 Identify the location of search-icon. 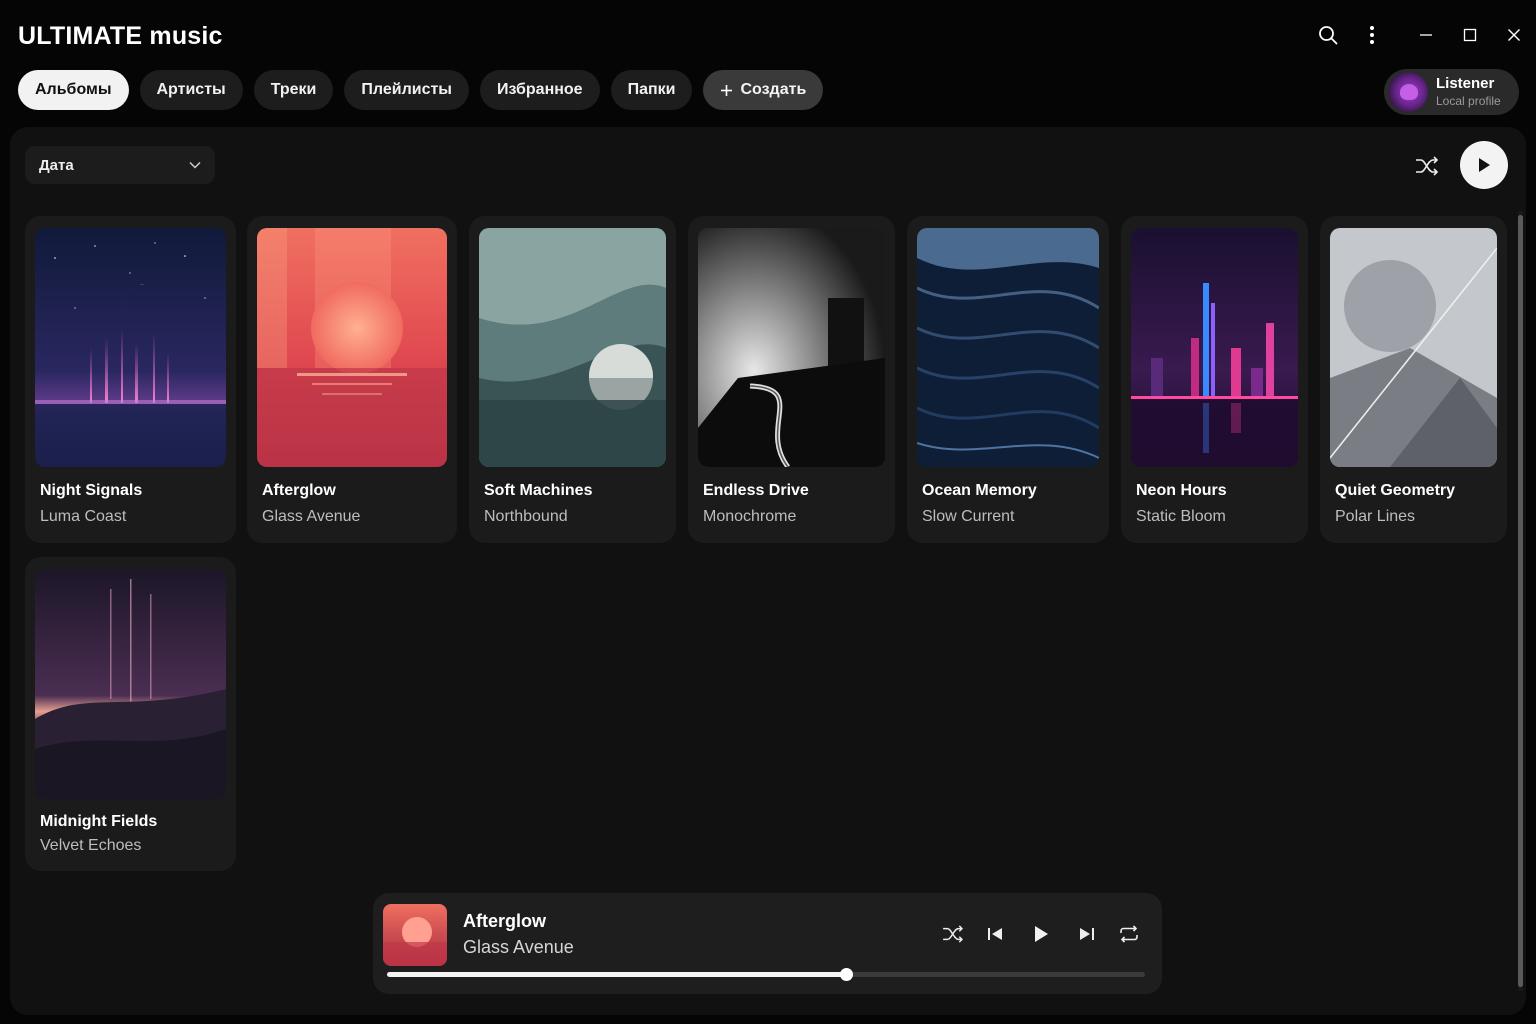
(1328, 35).